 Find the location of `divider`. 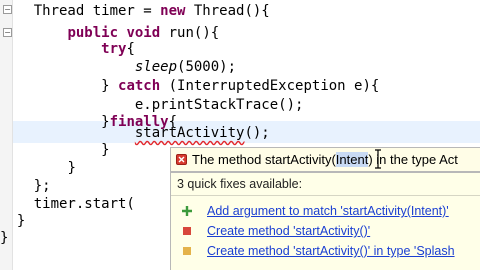

divider is located at coordinates (325, 195).